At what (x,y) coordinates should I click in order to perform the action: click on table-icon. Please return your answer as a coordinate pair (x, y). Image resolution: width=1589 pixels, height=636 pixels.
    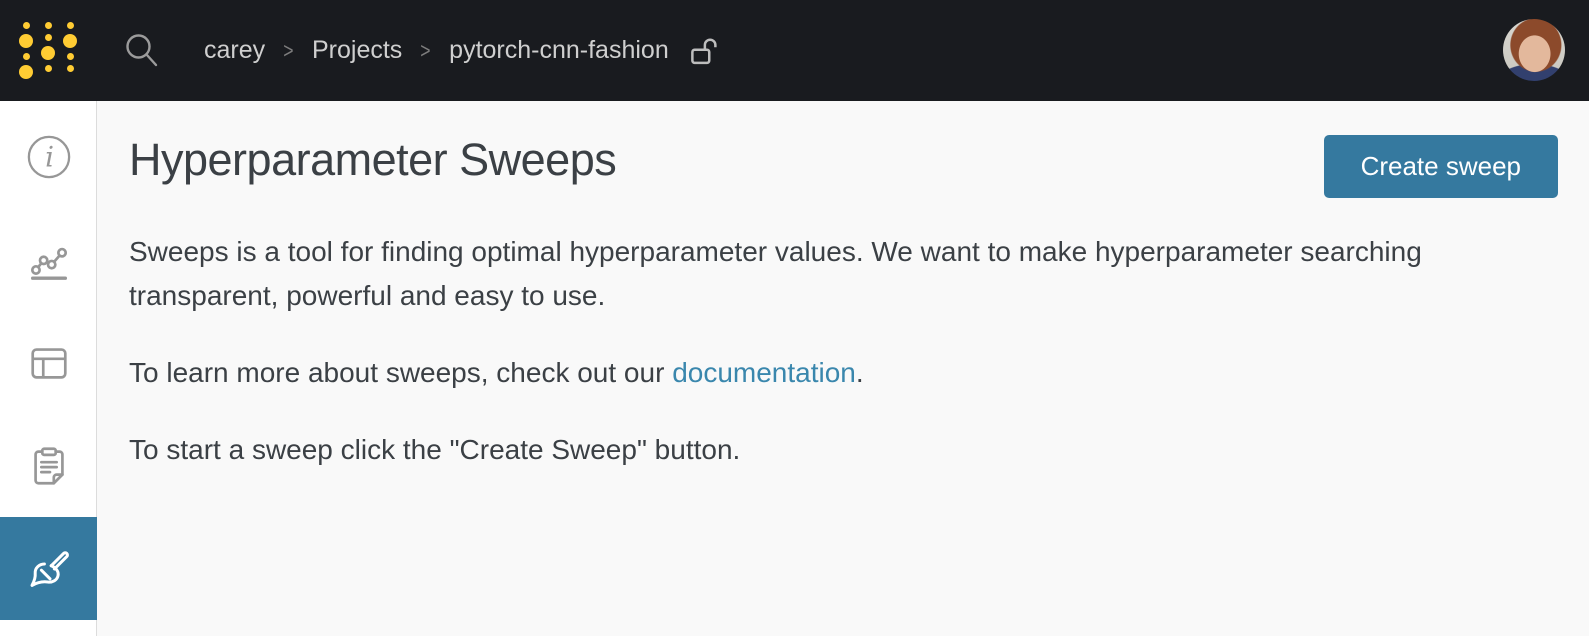
    Looking at the image, I should click on (49, 363).